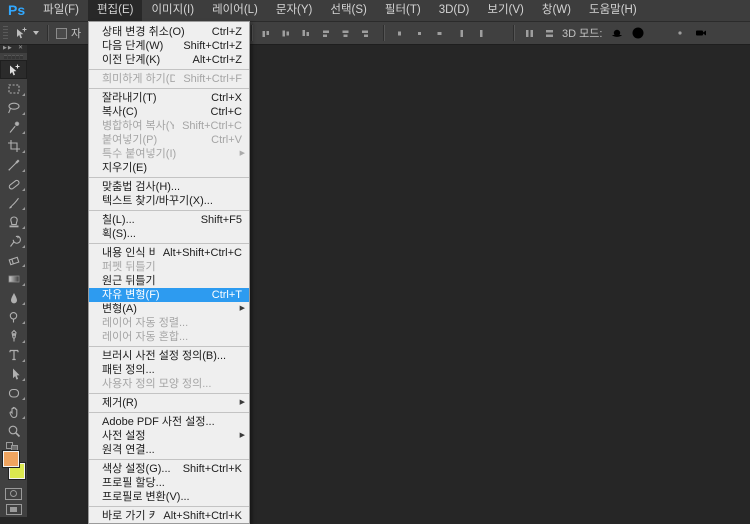 This screenshot has height=524, width=750. What do you see at coordinates (13, 411) in the screenshot?
I see `hand-tool` at bounding box center [13, 411].